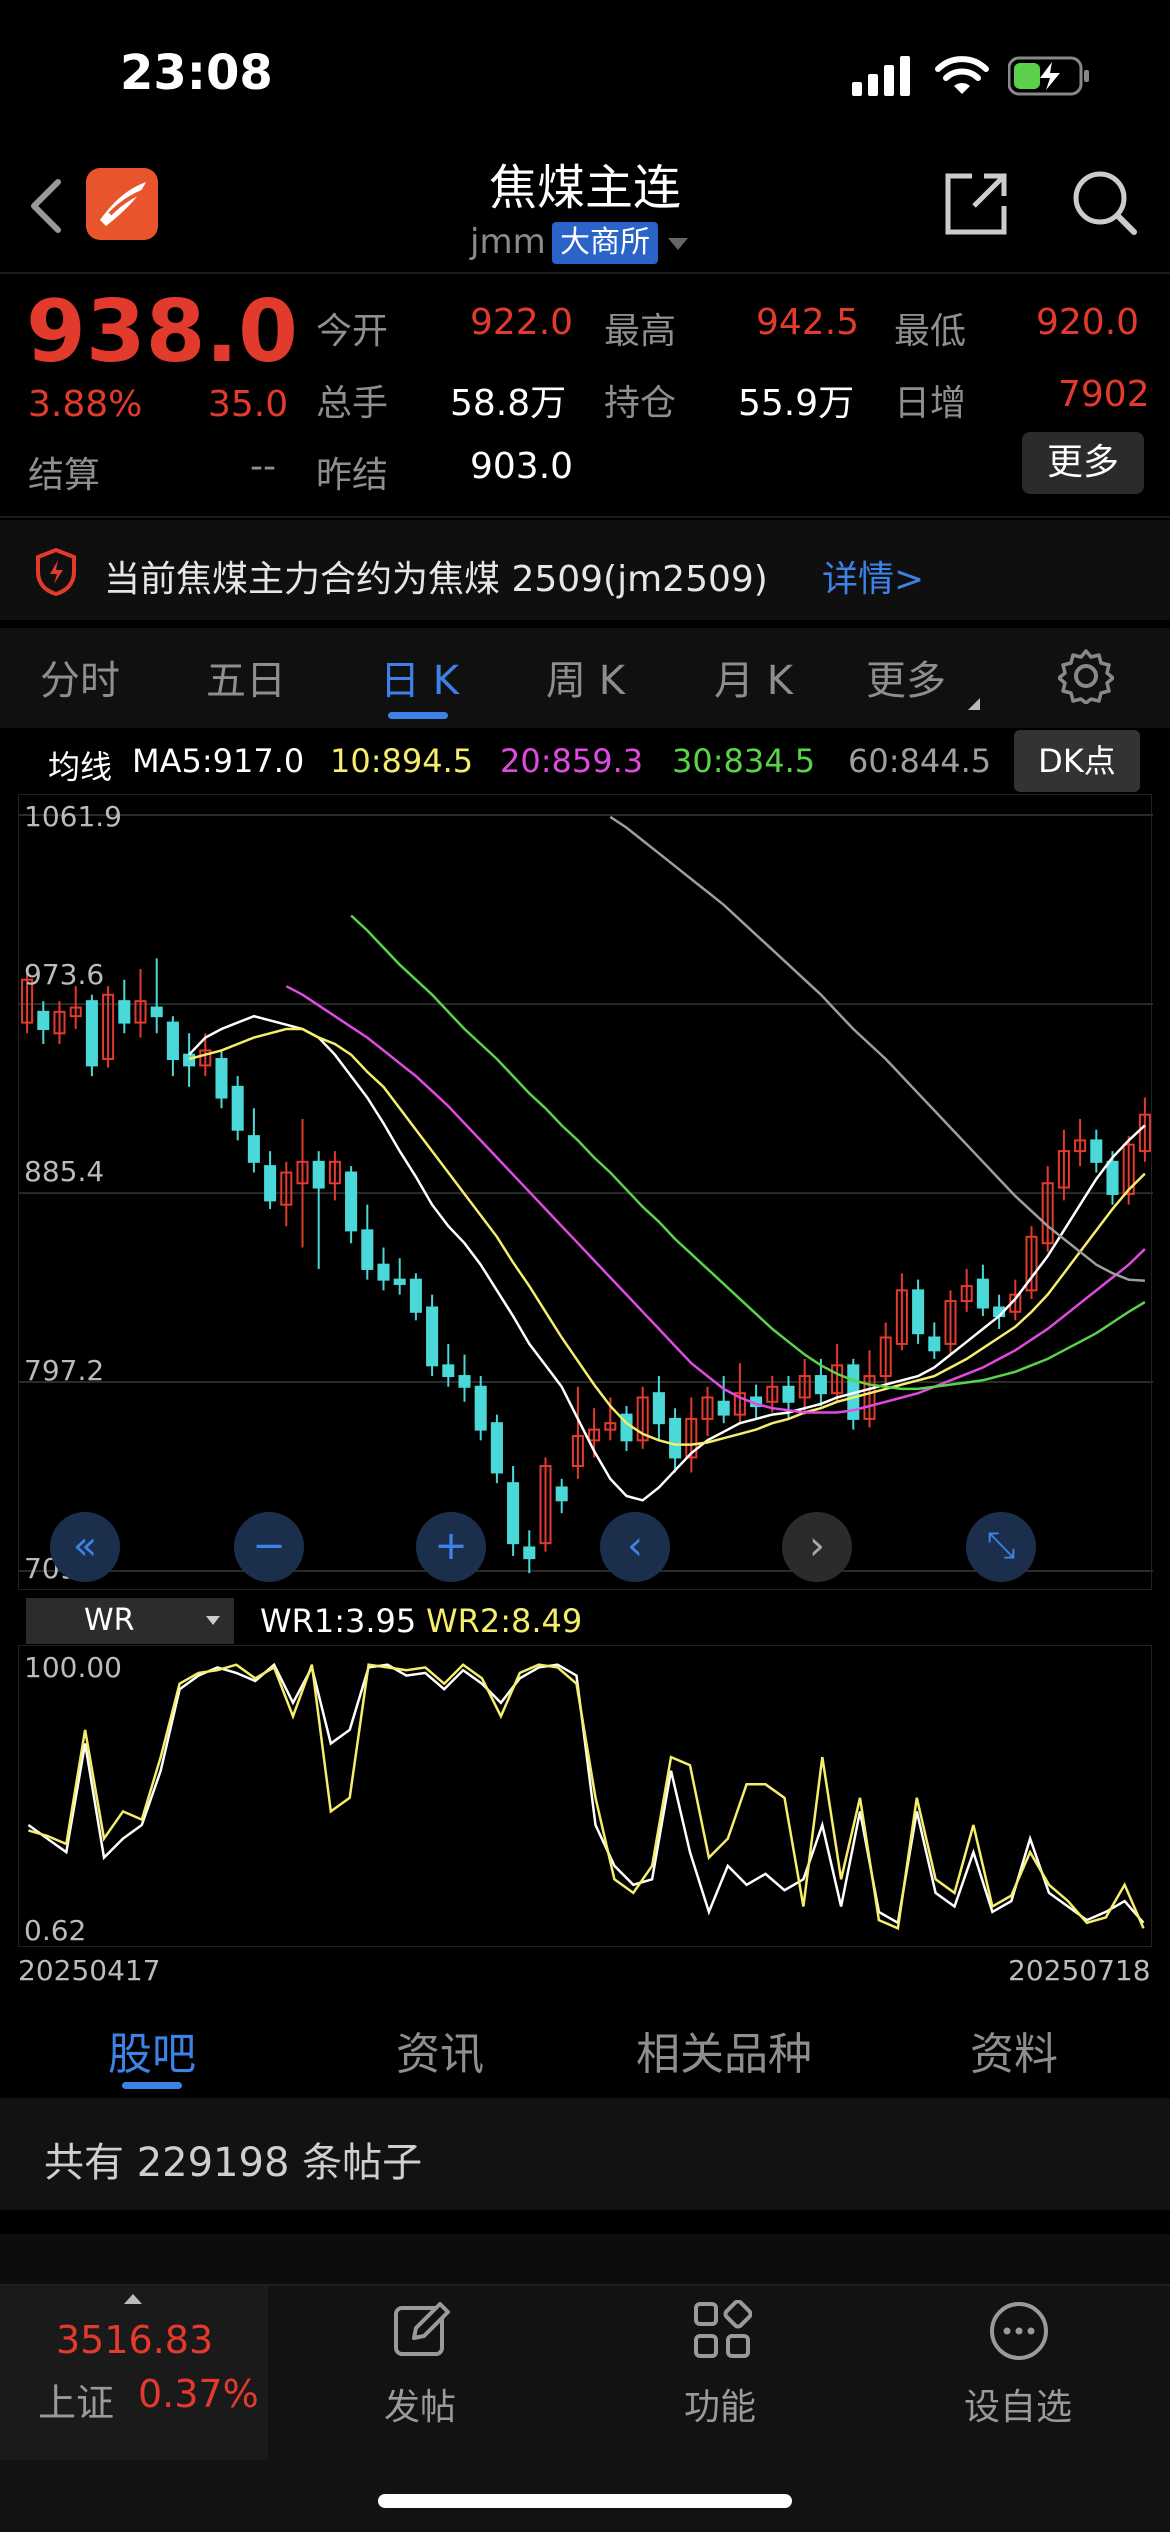  Describe the element at coordinates (753, 677) in the screenshot. I see `tab-monthly-k: 月 K` at that location.